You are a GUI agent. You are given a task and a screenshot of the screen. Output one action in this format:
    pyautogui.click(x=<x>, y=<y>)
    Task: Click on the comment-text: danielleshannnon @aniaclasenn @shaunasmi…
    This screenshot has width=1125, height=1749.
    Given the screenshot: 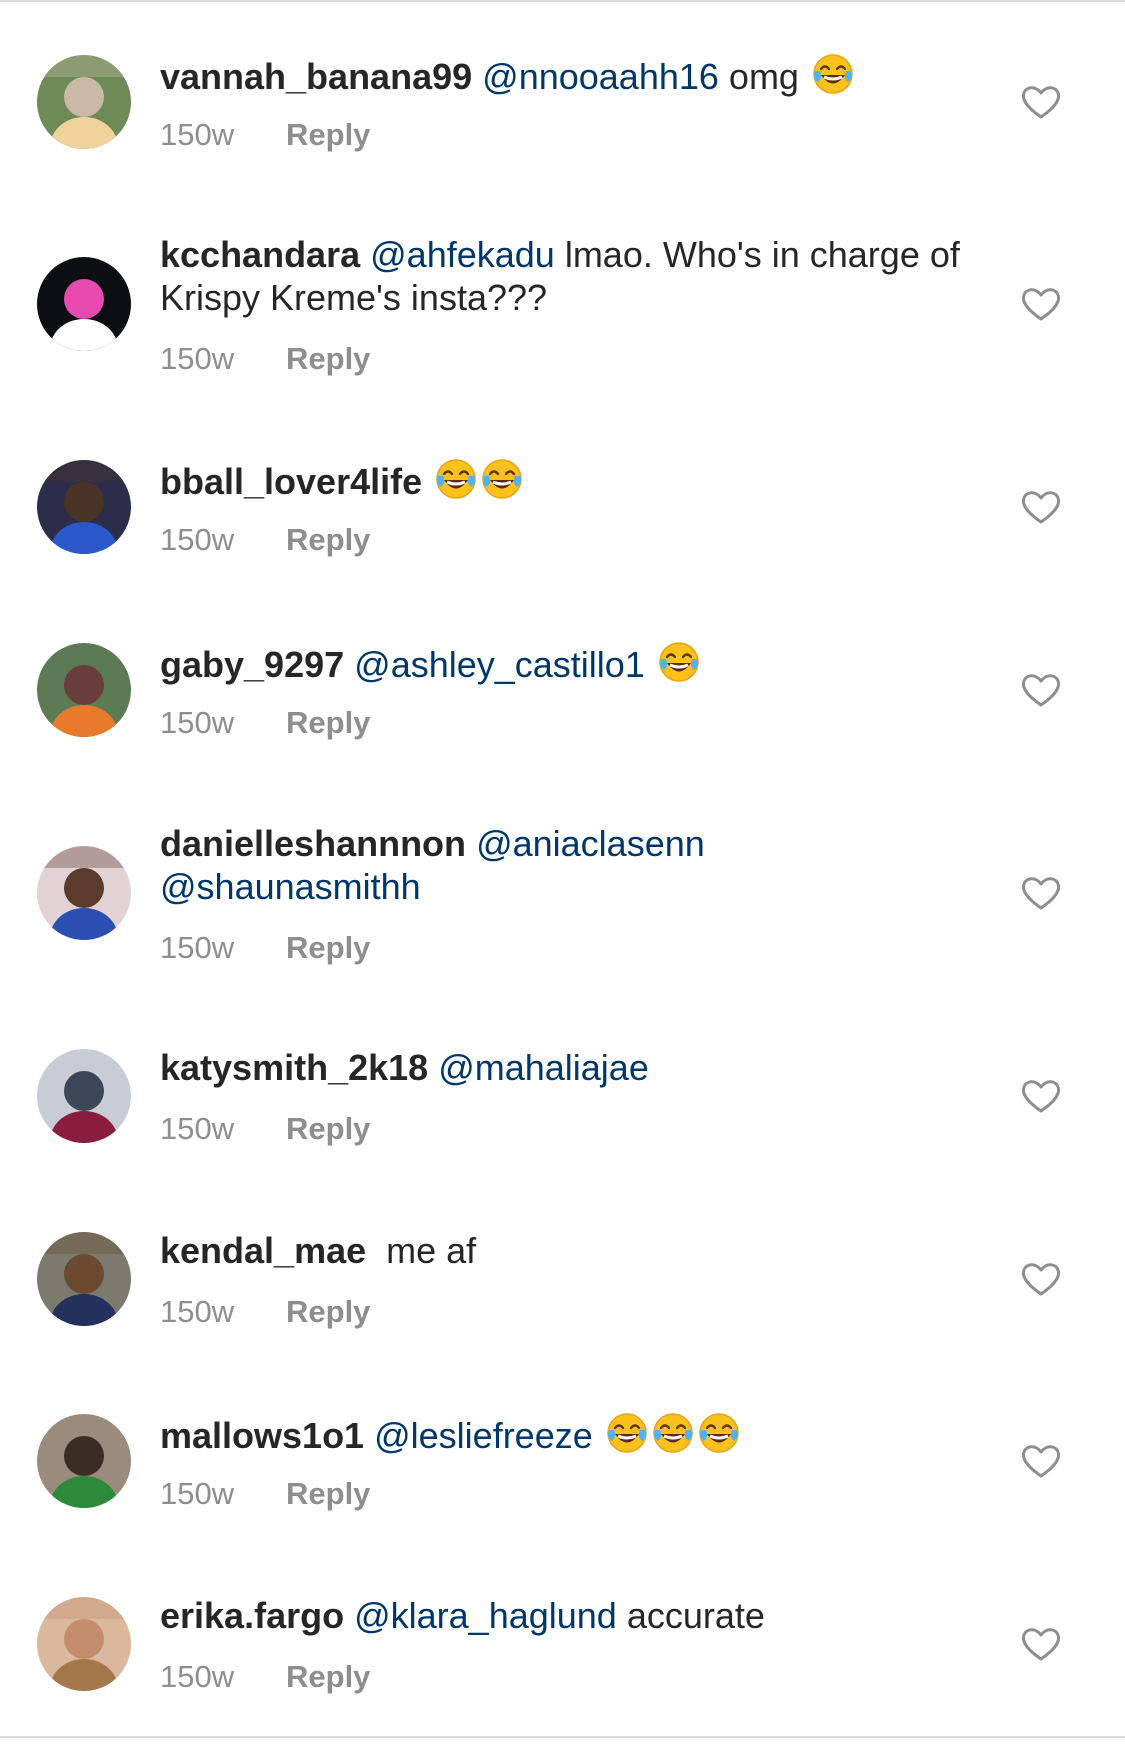 What is the action you would take?
    pyautogui.click(x=560, y=865)
    